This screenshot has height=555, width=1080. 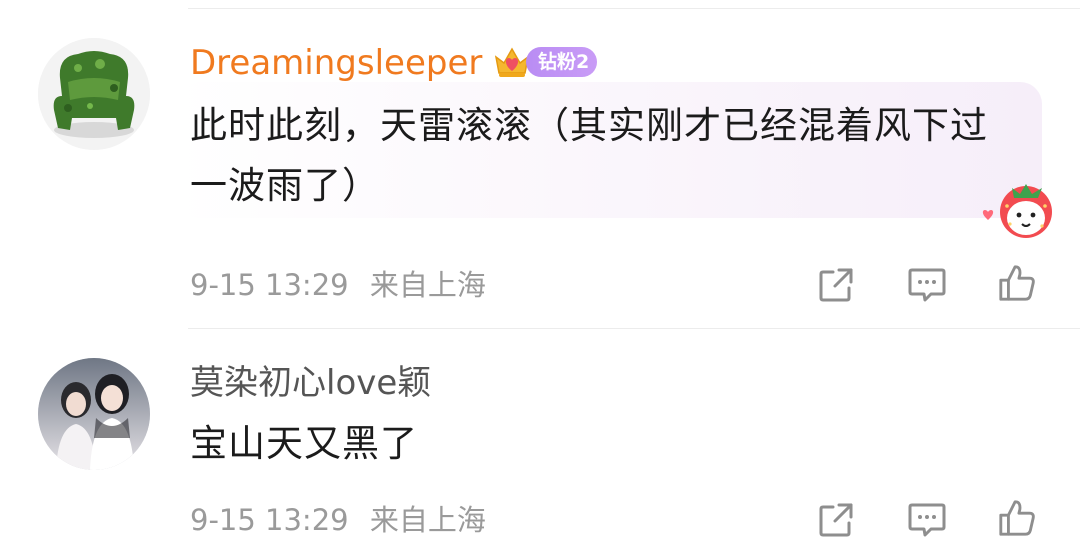 I want to click on comment-text-line: 宝山天又黑了, so click(x=304, y=443).